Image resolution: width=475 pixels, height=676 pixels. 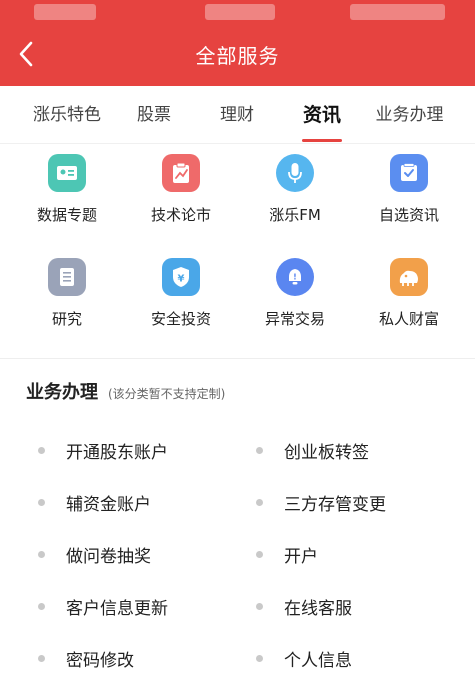 I want to click on tab-wealth-management: 理财, so click(x=237, y=115).